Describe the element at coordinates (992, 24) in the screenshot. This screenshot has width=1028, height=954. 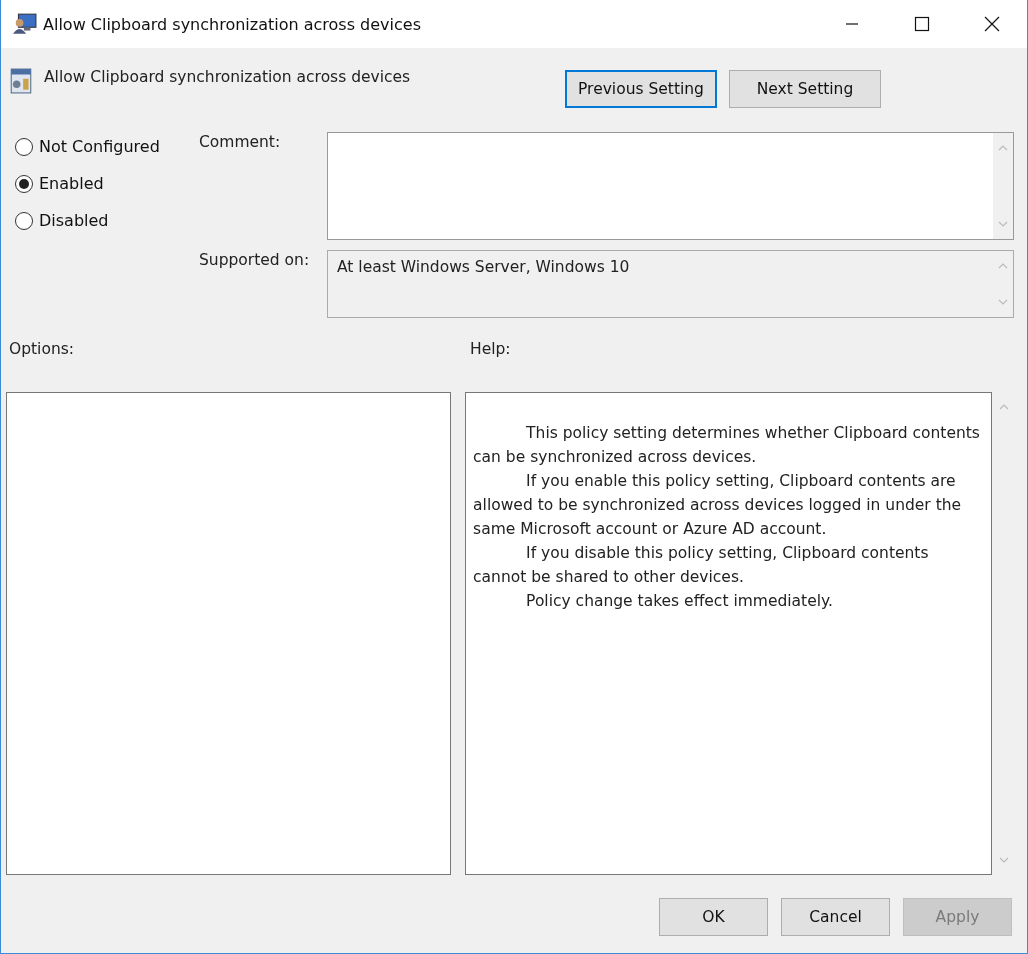
I see `close-icon` at that location.